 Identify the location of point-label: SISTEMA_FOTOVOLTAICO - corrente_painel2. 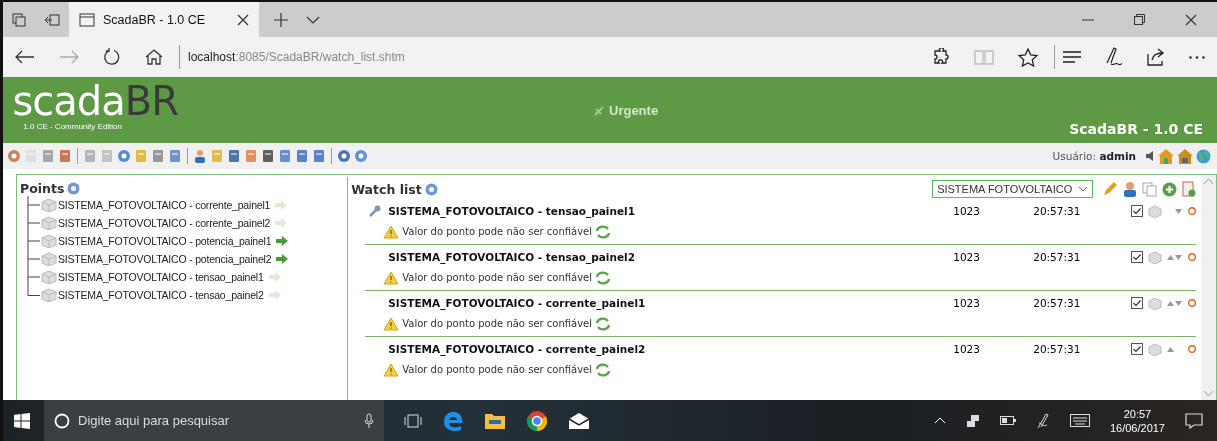
(164, 223).